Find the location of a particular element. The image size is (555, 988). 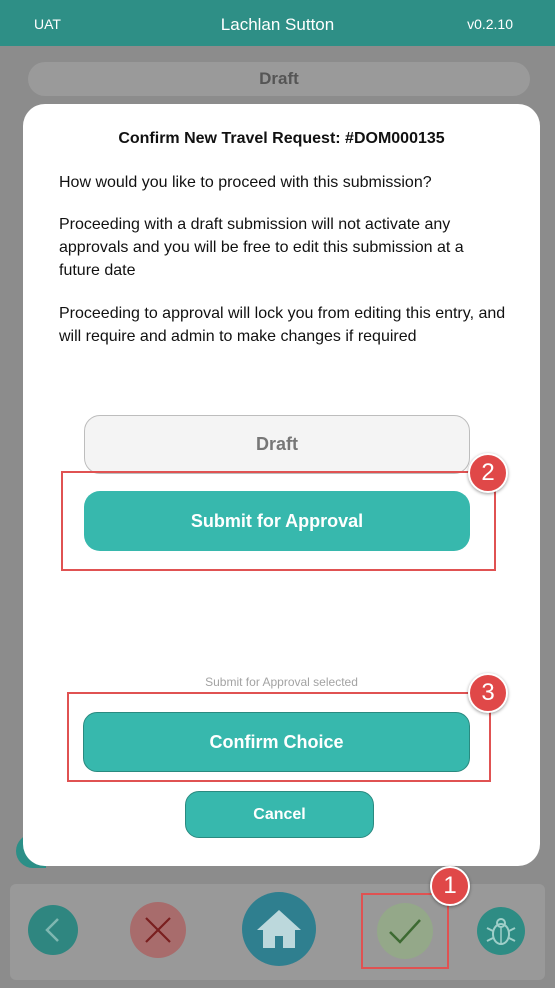

home-button is located at coordinates (279, 929).